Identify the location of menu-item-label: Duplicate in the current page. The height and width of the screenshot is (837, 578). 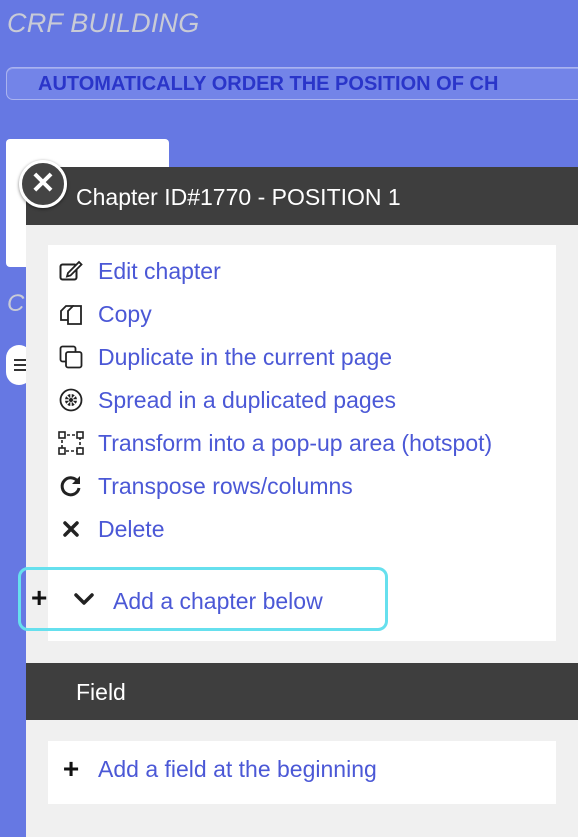
(245, 356).